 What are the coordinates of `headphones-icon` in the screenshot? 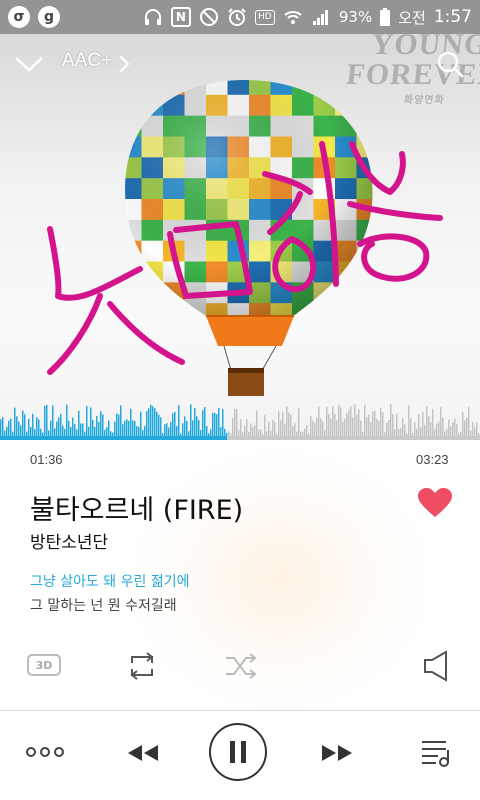 It's located at (152, 17).